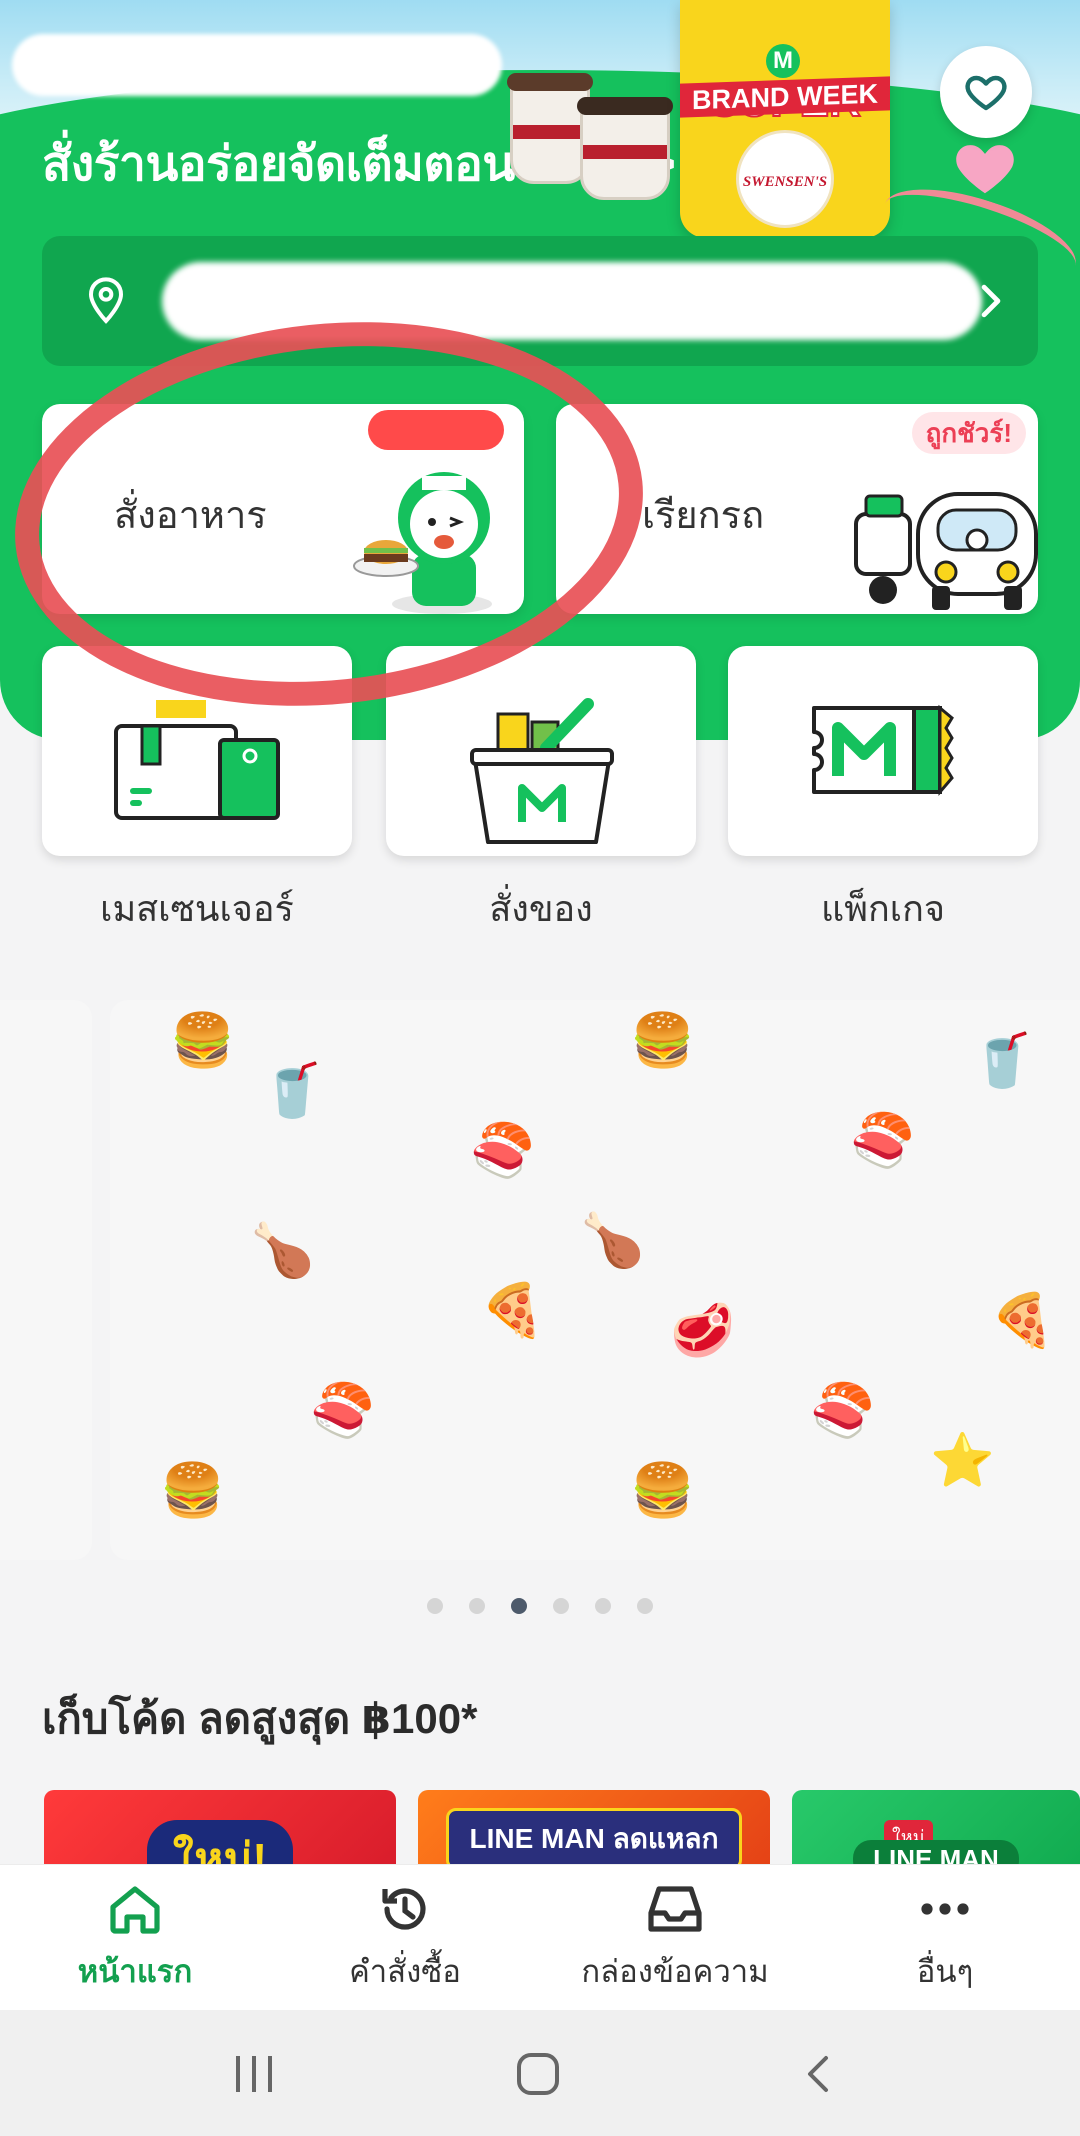 The width and height of the screenshot is (1080, 2136). What do you see at coordinates (422, 543) in the screenshot?
I see `rider-with-burger-icon` at bounding box center [422, 543].